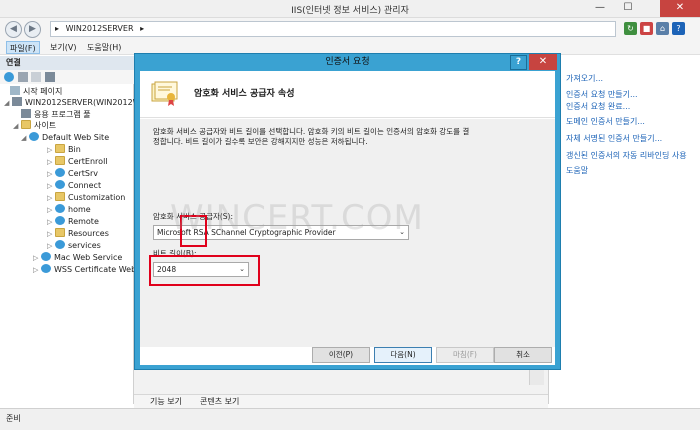 The height and width of the screenshot is (430, 700). What do you see at coordinates (23, 77) in the screenshot?
I see `save-icon` at bounding box center [23, 77].